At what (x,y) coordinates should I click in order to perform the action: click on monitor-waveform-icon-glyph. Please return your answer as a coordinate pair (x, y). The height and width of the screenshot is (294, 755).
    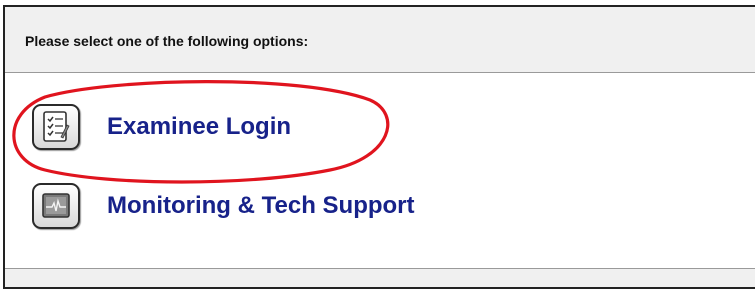
    Looking at the image, I should click on (56, 205).